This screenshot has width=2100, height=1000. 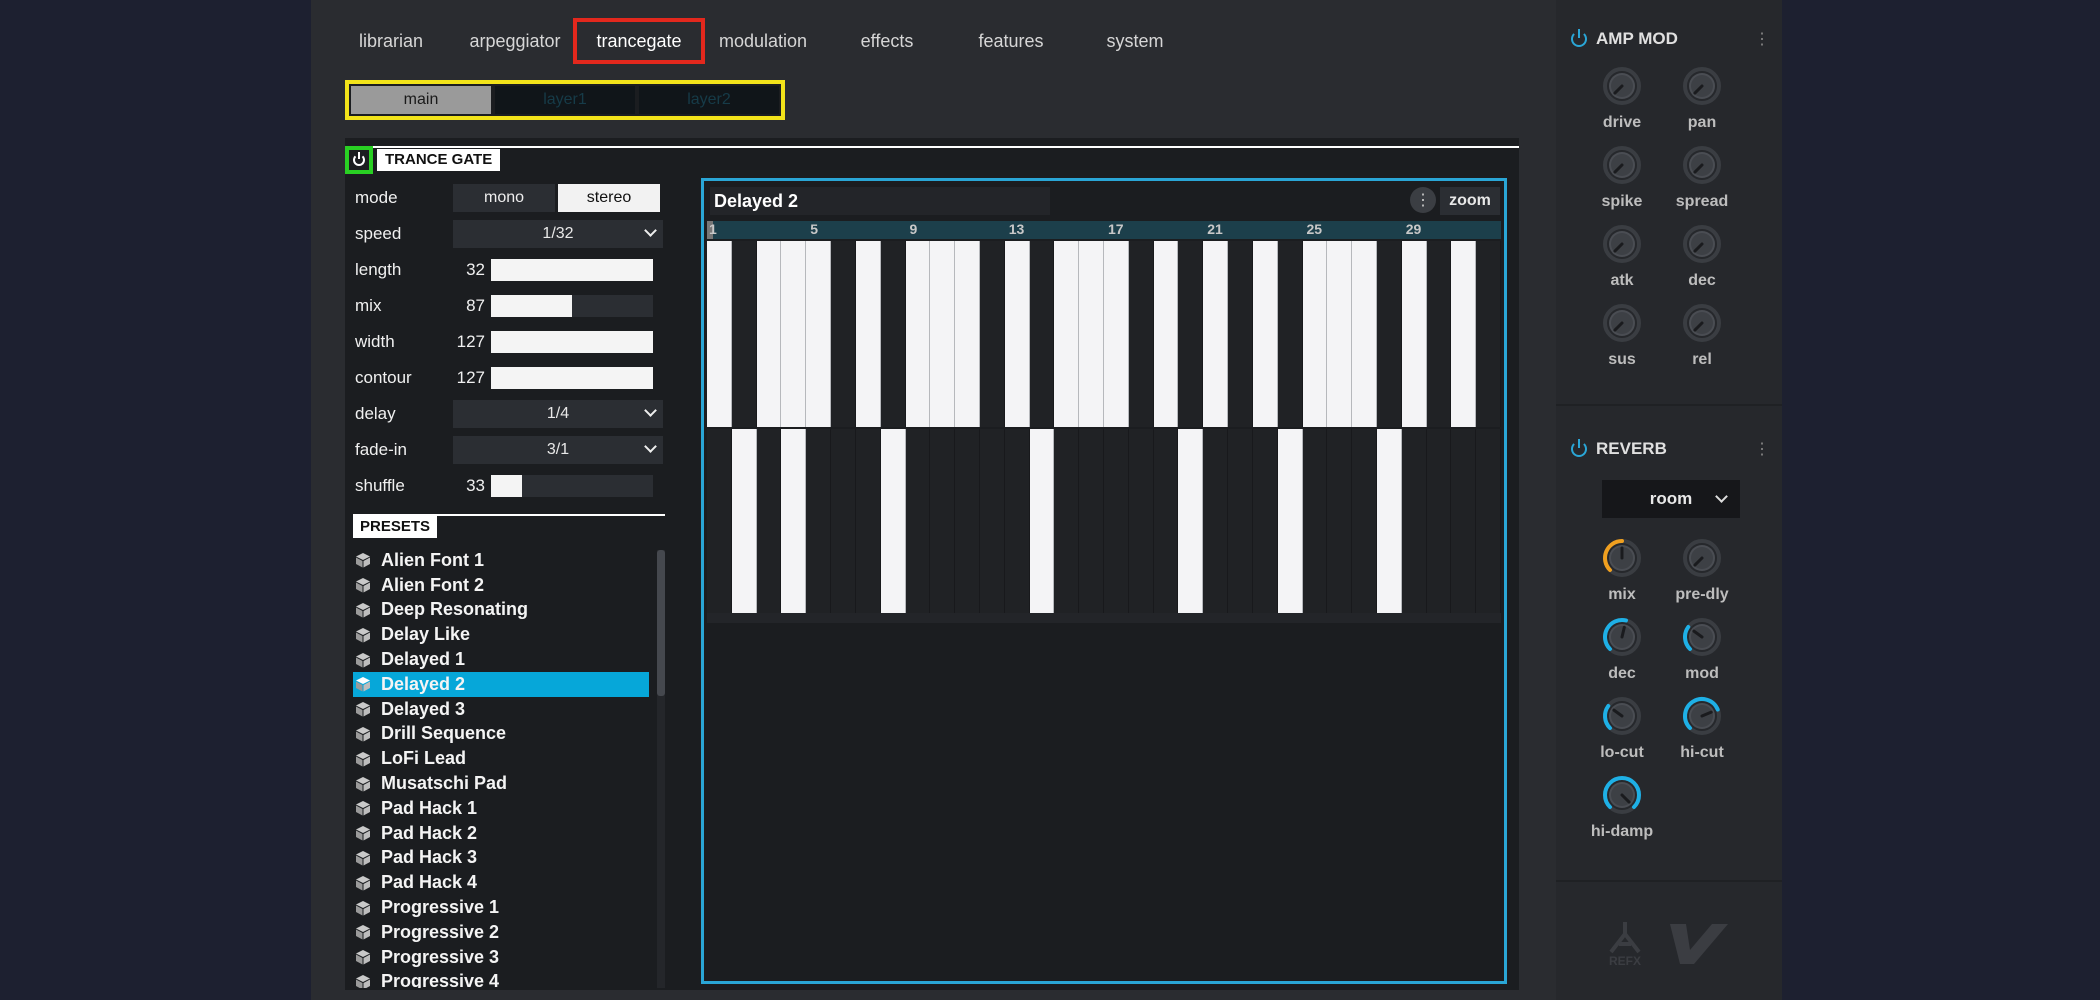 What do you see at coordinates (501, 882) in the screenshot?
I see `preset-item: Pad Hack 4` at bounding box center [501, 882].